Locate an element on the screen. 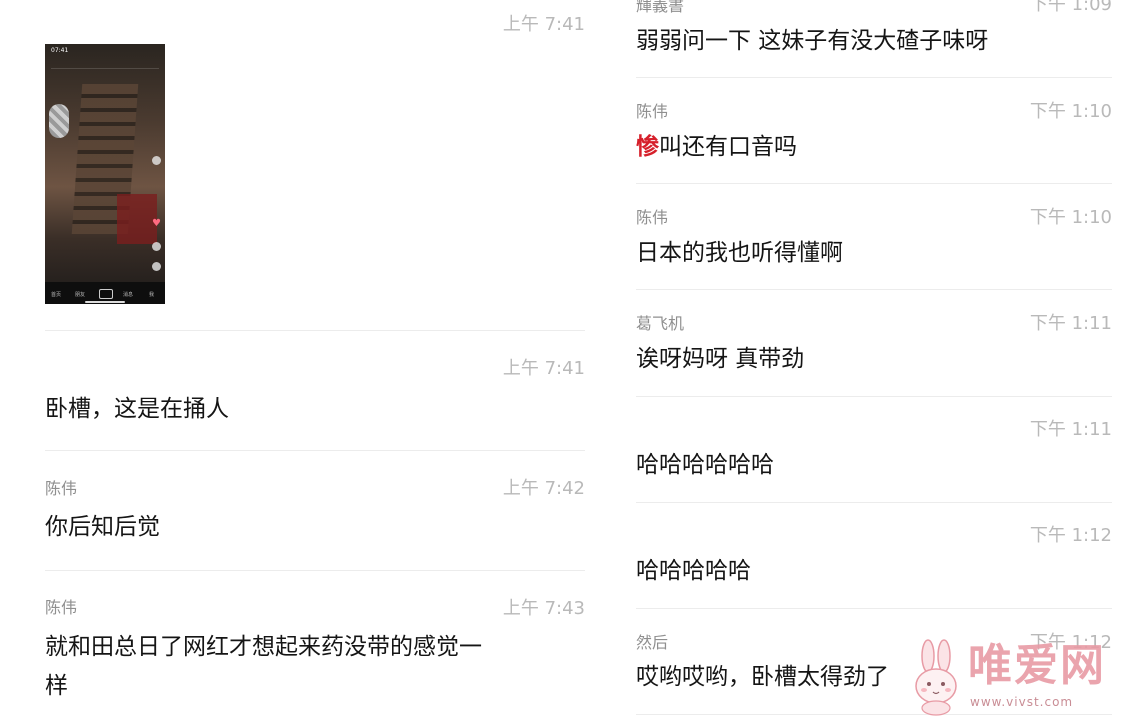  thumbnail-nav-me: 我 is located at coordinates (152, 295).